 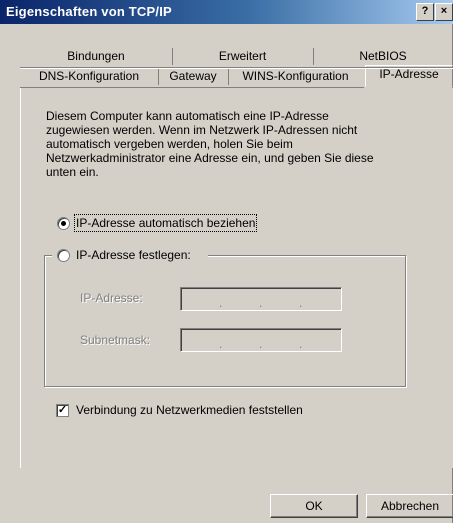 I want to click on tab-wins-konfiguration: WINS-Konfiguration, so click(x=295, y=76).